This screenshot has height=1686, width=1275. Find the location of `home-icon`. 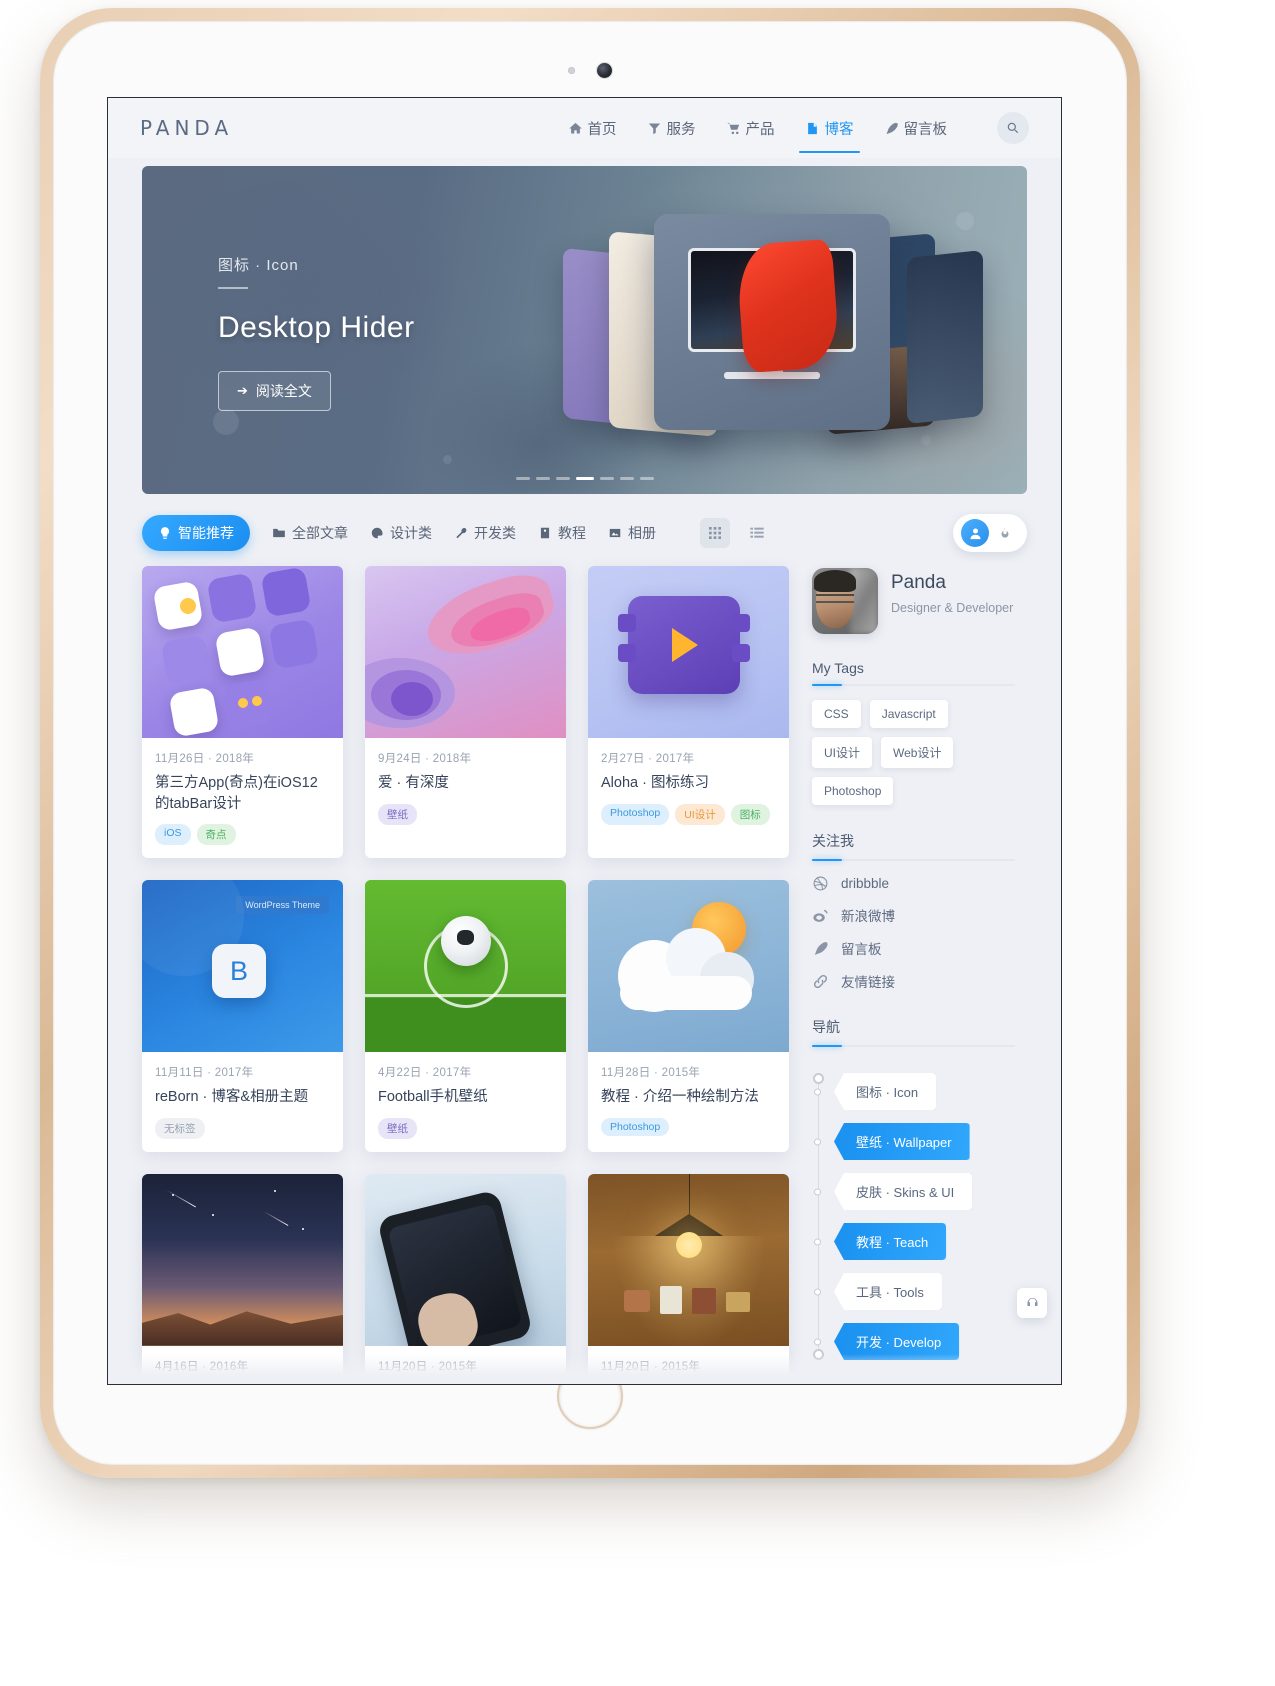

home-icon is located at coordinates (575, 128).